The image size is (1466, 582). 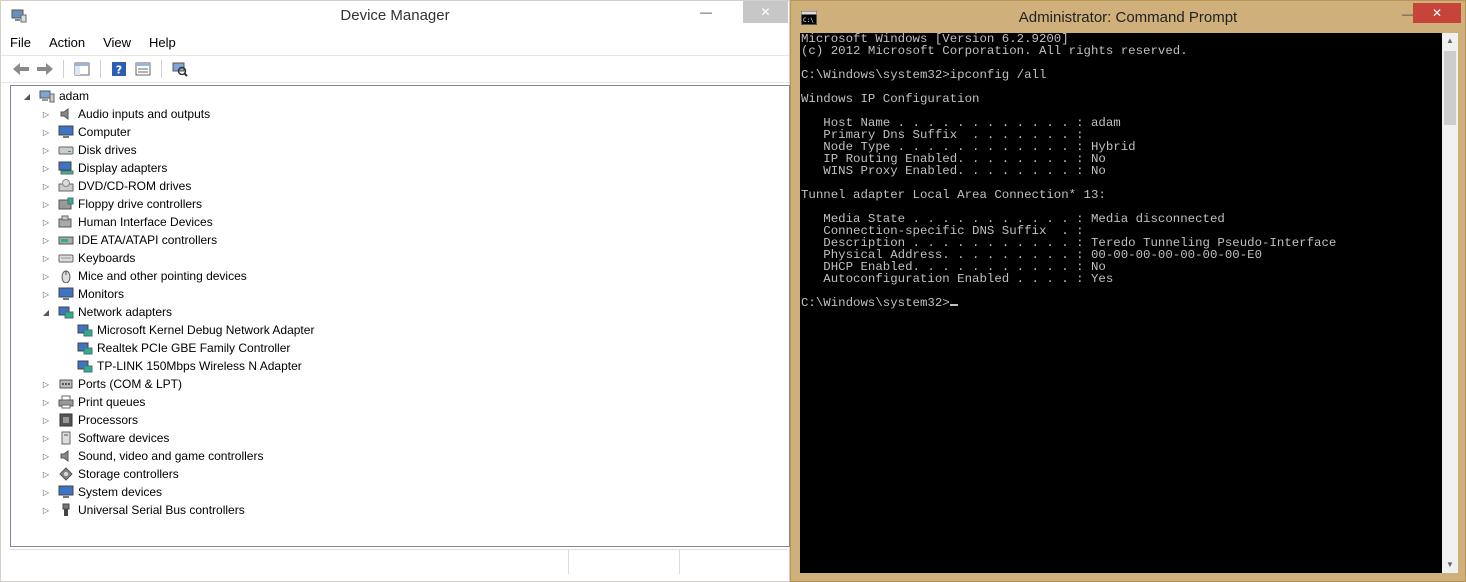 I want to click on help-button: ?, so click(x=119, y=69).